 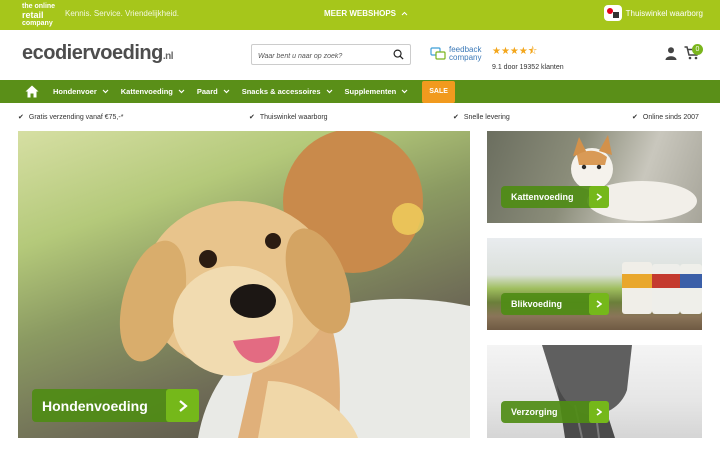 I want to click on feedback-line-2: company, so click(x=465, y=57).